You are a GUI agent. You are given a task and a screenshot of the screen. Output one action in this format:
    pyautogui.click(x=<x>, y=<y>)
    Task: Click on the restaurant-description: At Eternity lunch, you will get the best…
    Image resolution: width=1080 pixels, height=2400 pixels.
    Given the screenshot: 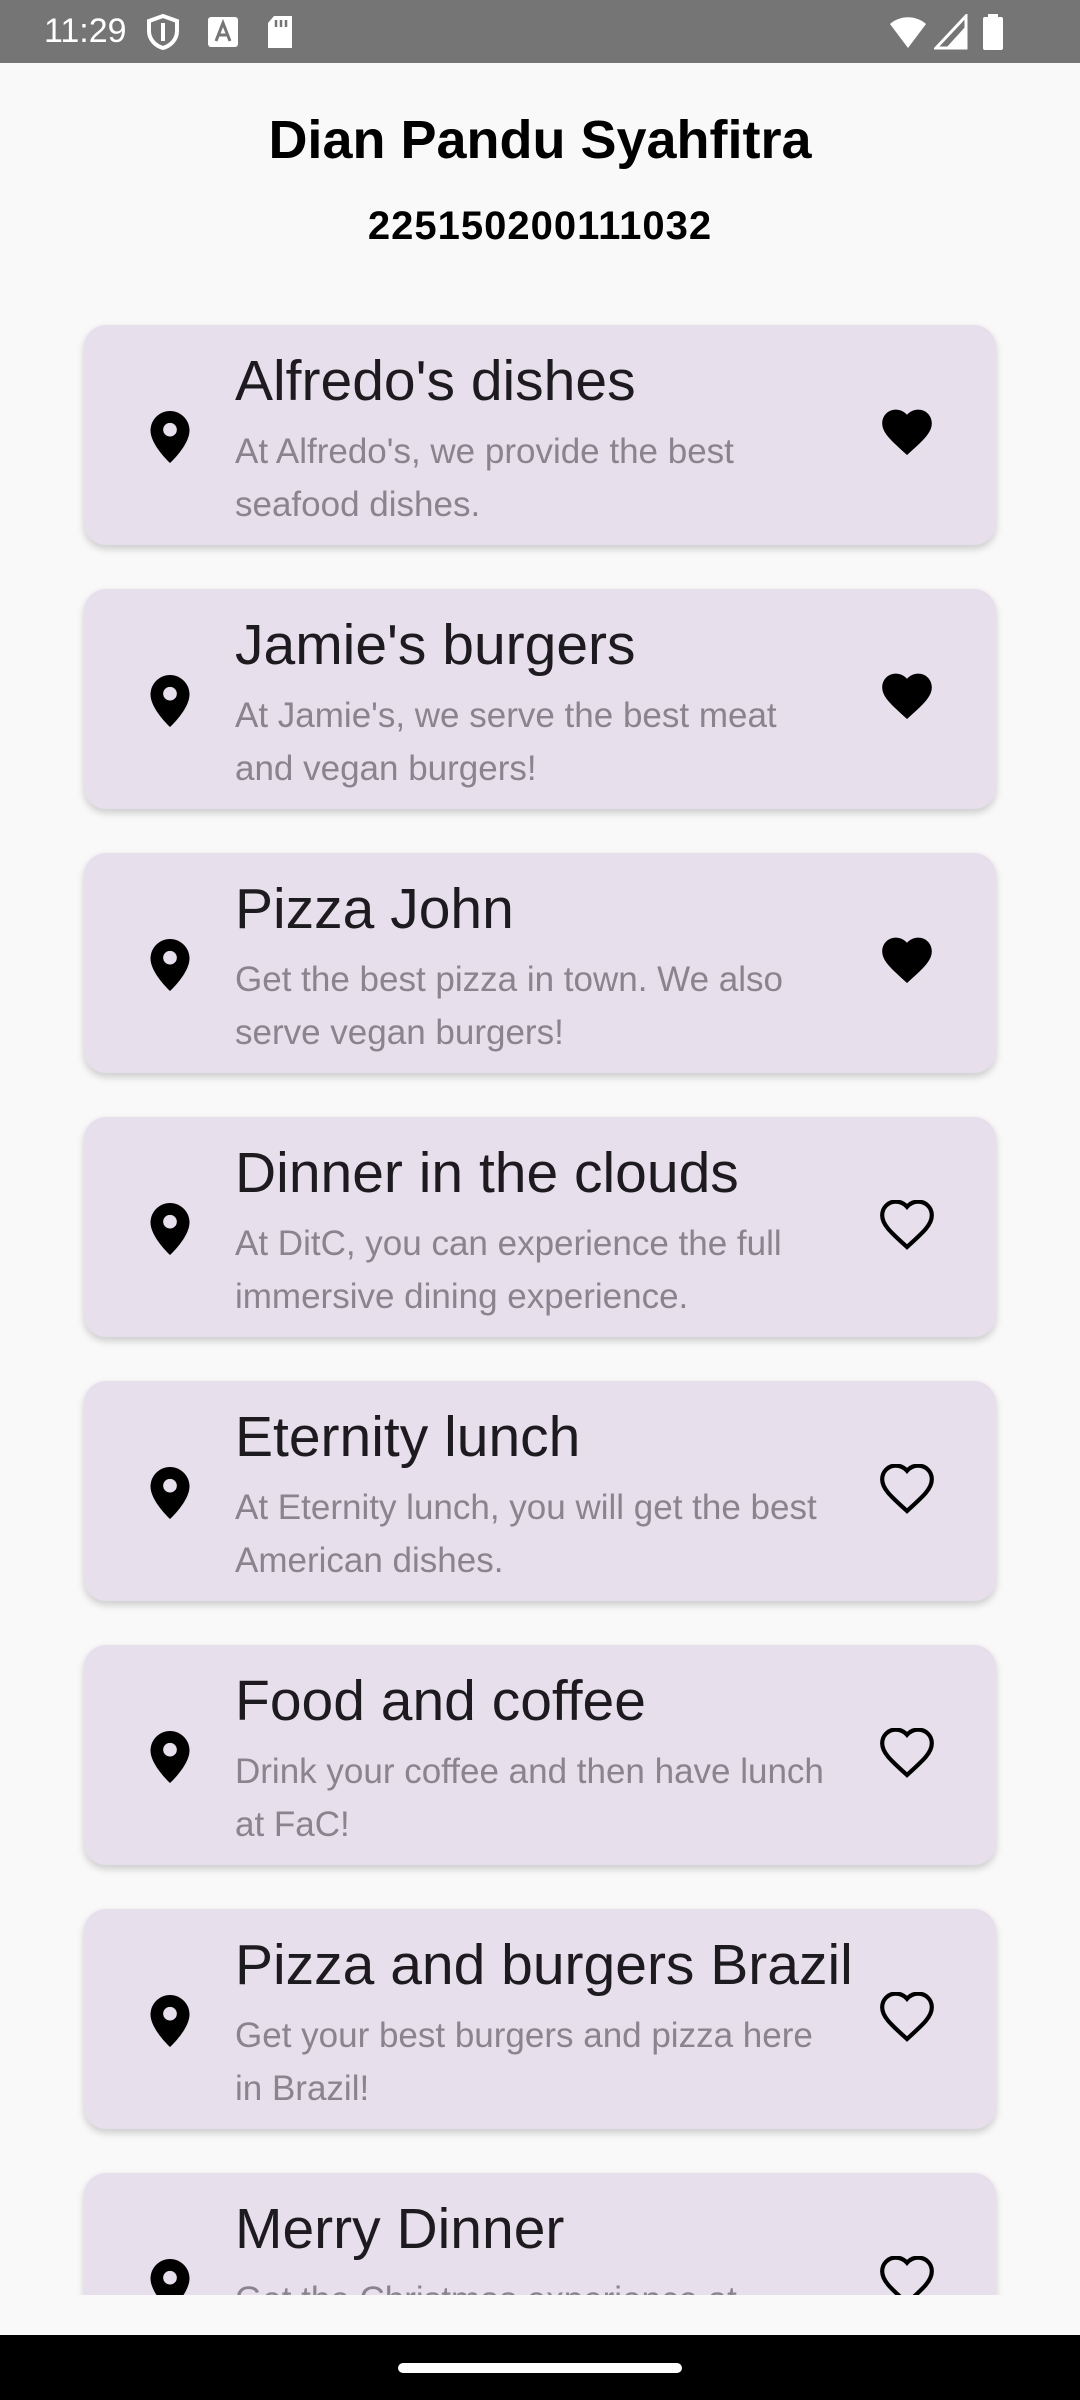 What is the action you would take?
    pyautogui.click(x=526, y=1534)
    